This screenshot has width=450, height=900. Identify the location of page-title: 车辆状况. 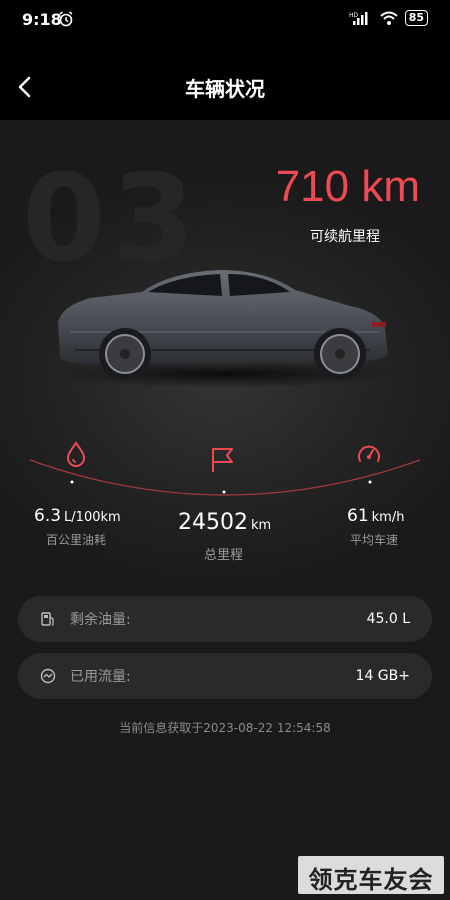
(225, 89).